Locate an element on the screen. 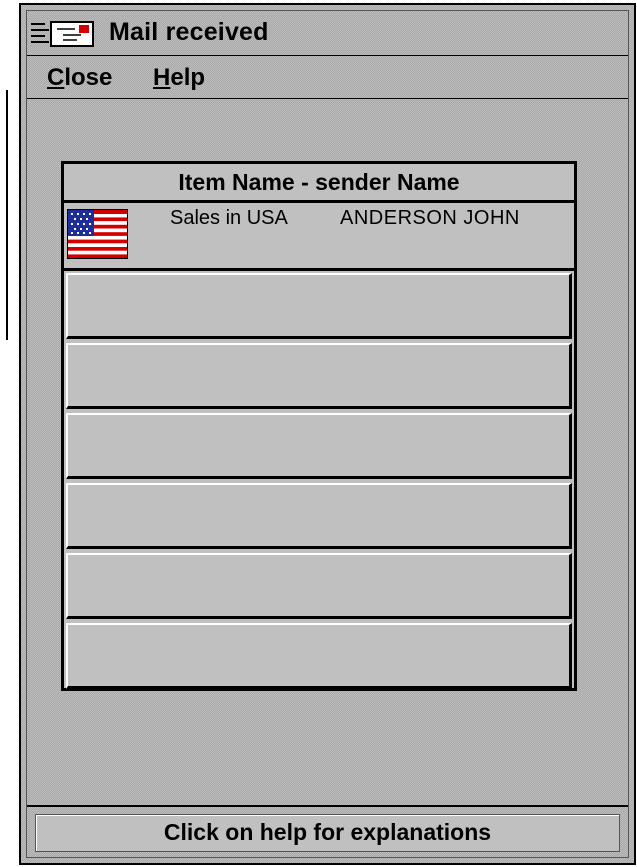  window-title: Mail received is located at coordinates (189, 32).